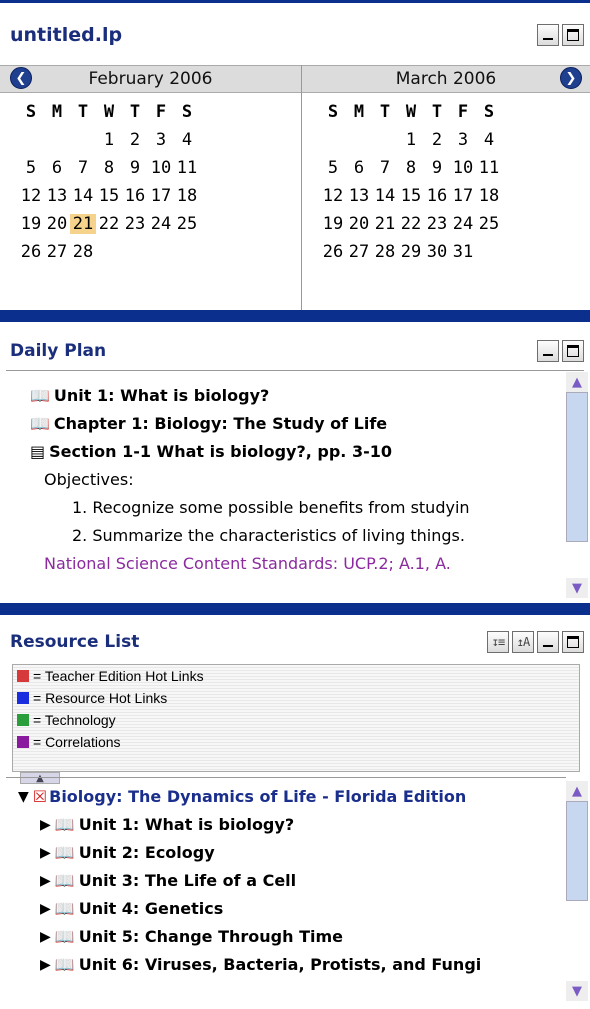 This screenshot has height=1009, width=590. What do you see at coordinates (498, 642) in the screenshot?
I see `sort-list-icon: ↧≡` at bounding box center [498, 642].